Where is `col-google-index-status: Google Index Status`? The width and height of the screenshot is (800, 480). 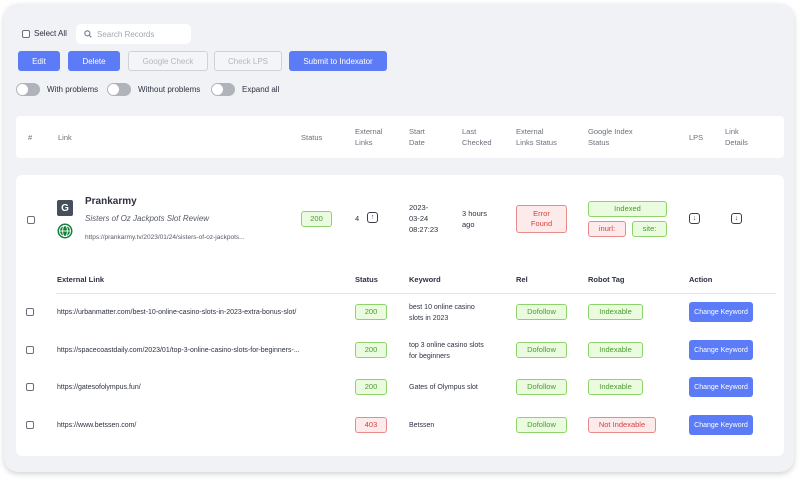 col-google-index-status: Google Index Status is located at coordinates (610, 137).